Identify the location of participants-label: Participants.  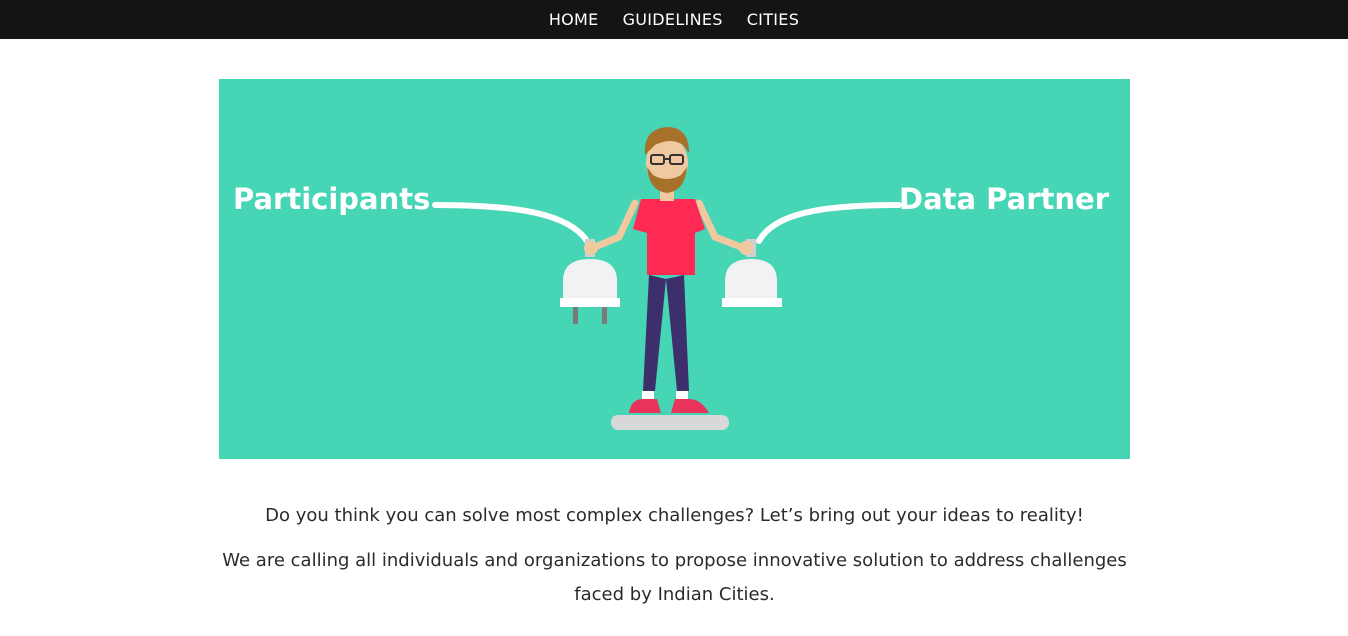
(332, 199).